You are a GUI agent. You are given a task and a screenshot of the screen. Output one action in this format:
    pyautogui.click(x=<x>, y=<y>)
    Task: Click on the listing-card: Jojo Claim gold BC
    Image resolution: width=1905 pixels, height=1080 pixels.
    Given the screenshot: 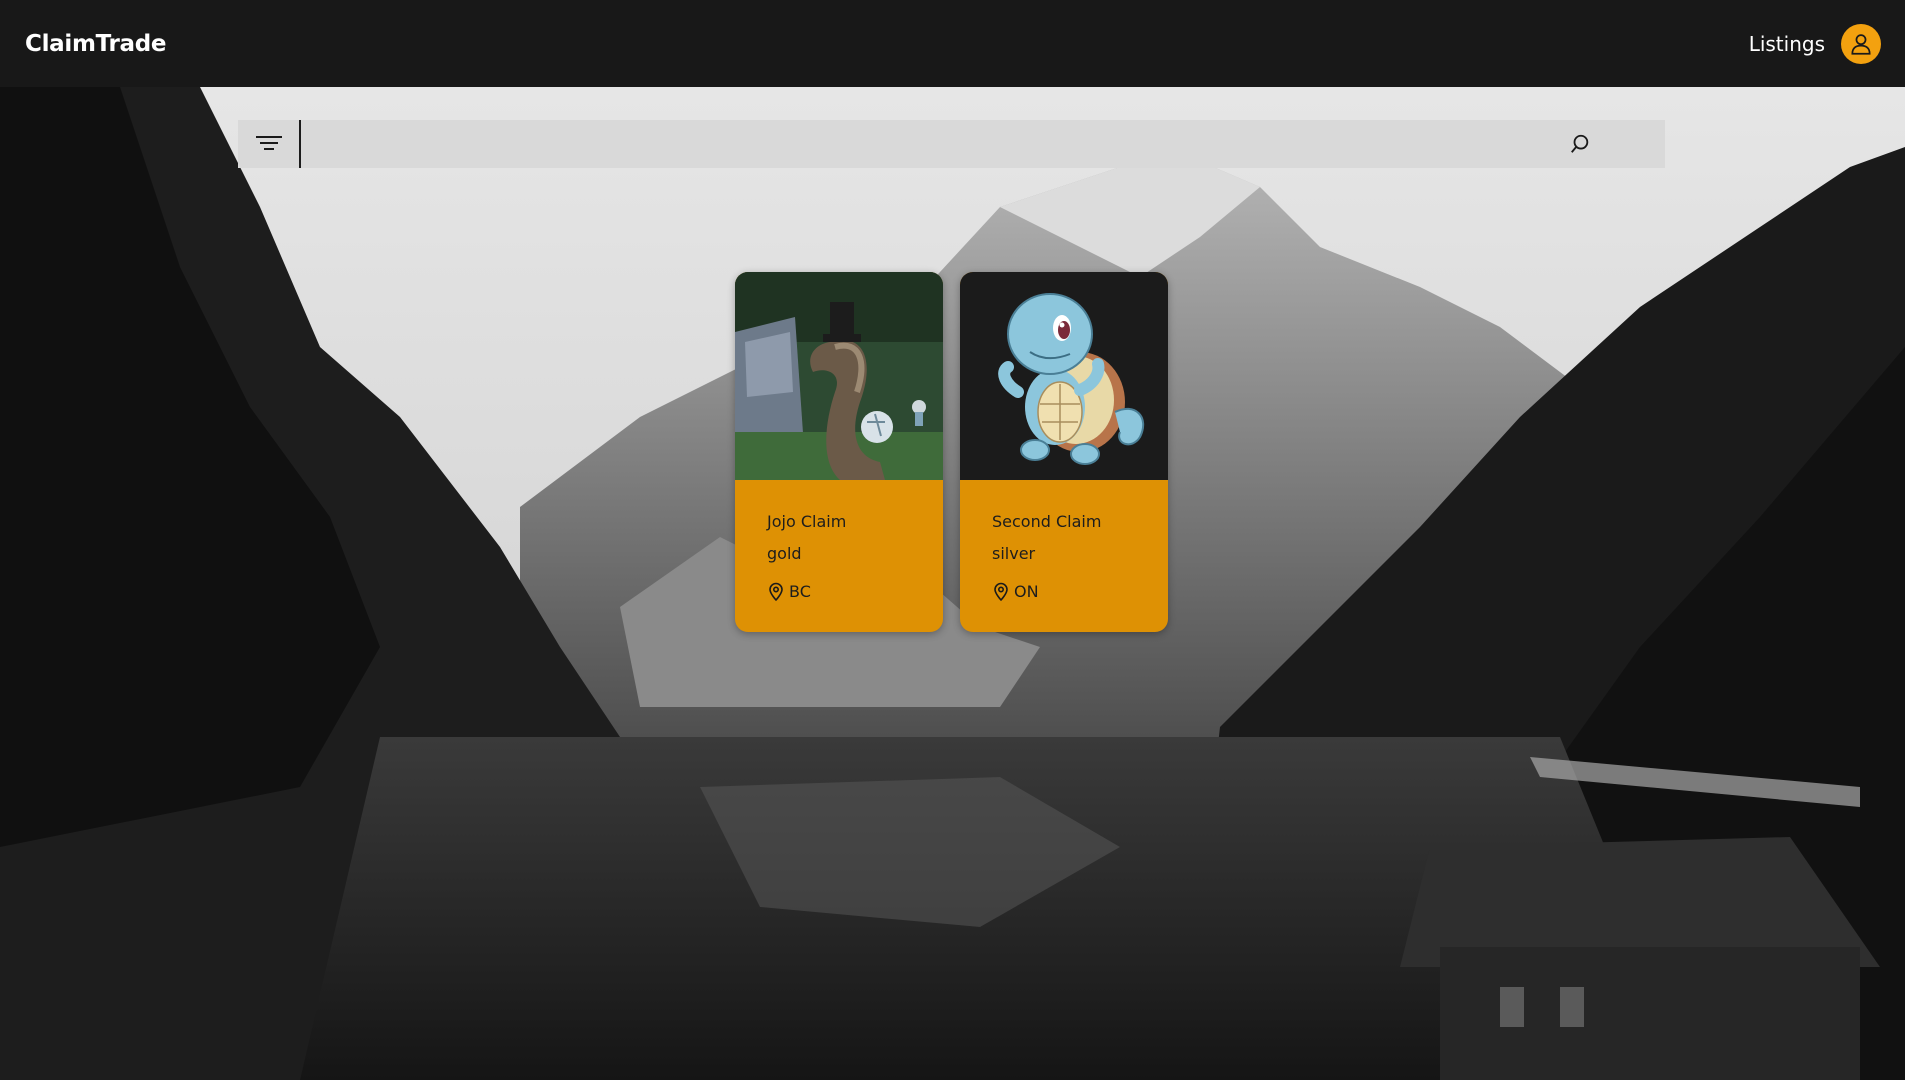 What is the action you would take?
    pyautogui.click(x=839, y=452)
    